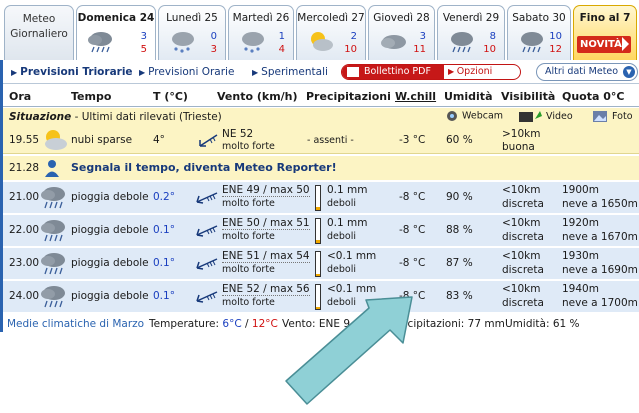 This screenshot has height=413, width=639. I want to click on tab-venerdi-29: Venerdì 29 8 10, so click(471, 32).